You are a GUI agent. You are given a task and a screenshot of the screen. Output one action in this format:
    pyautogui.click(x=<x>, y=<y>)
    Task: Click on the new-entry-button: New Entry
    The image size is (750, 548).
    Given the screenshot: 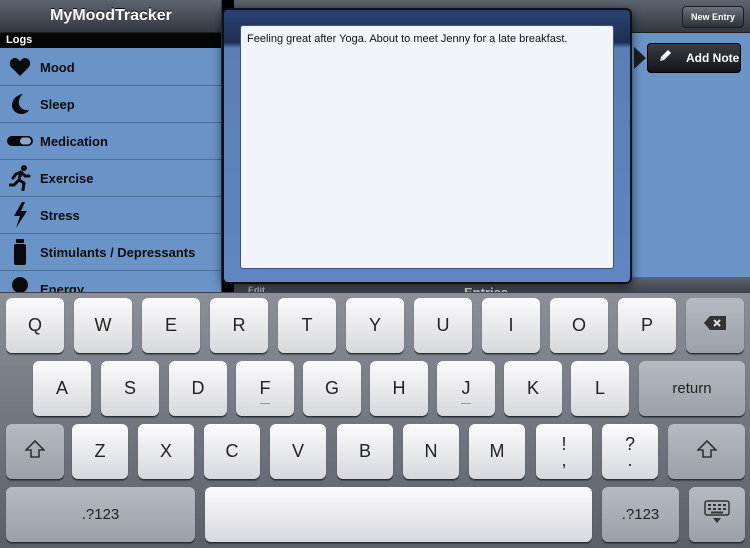 What is the action you would take?
    pyautogui.click(x=712, y=17)
    